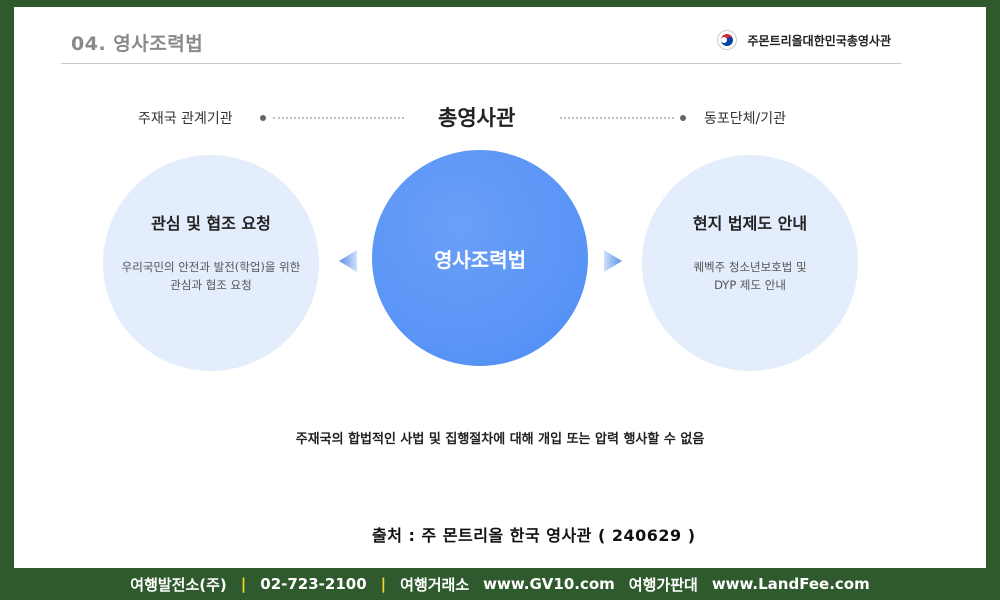 The image size is (1000, 600). What do you see at coordinates (745, 119) in the screenshot?
I see `community-label: 동포단체/기관` at bounding box center [745, 119].